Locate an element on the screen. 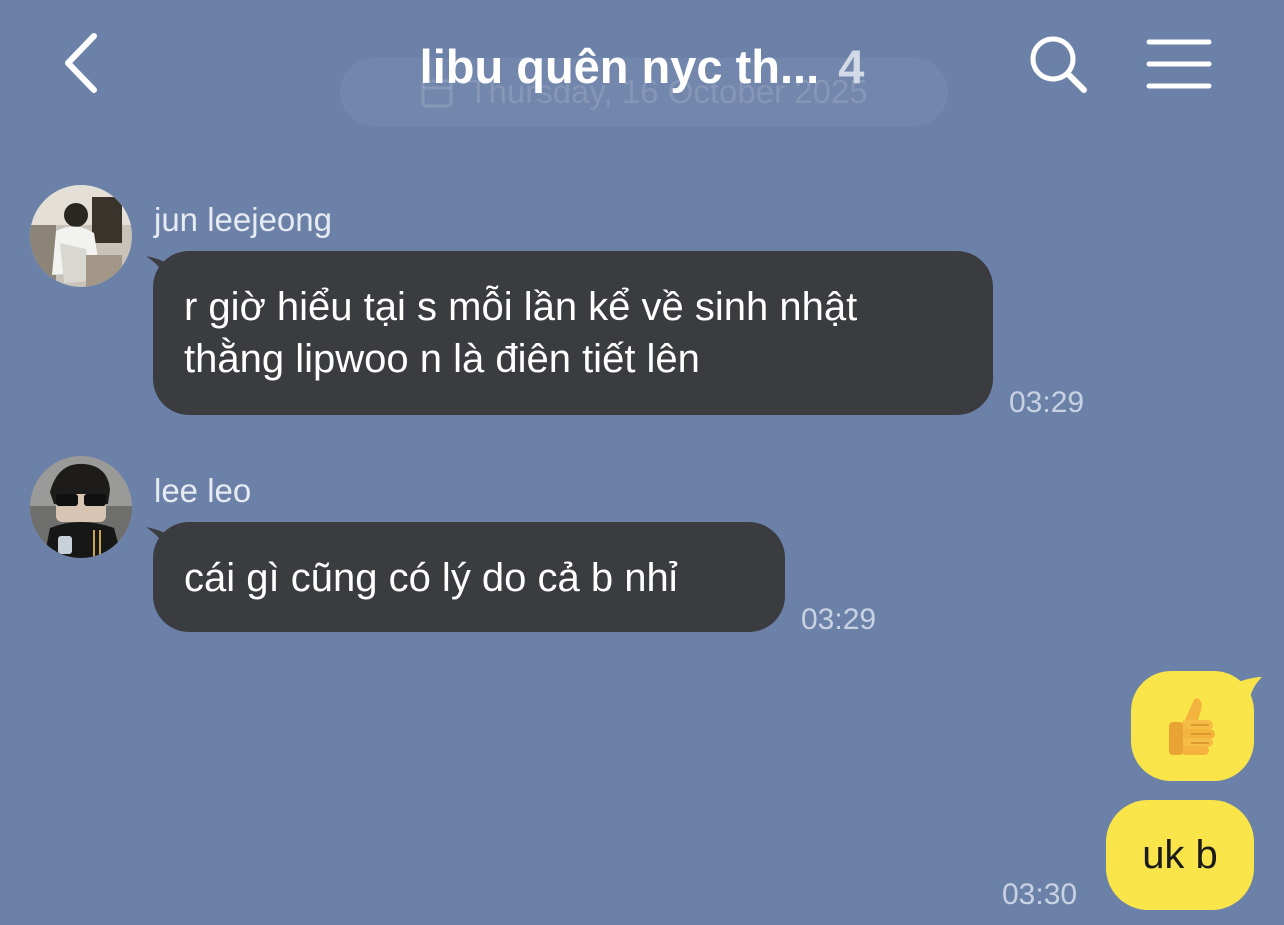 The image size is (1284, 925). thumbs-up-emoji is located at coordinates (1191, 726).